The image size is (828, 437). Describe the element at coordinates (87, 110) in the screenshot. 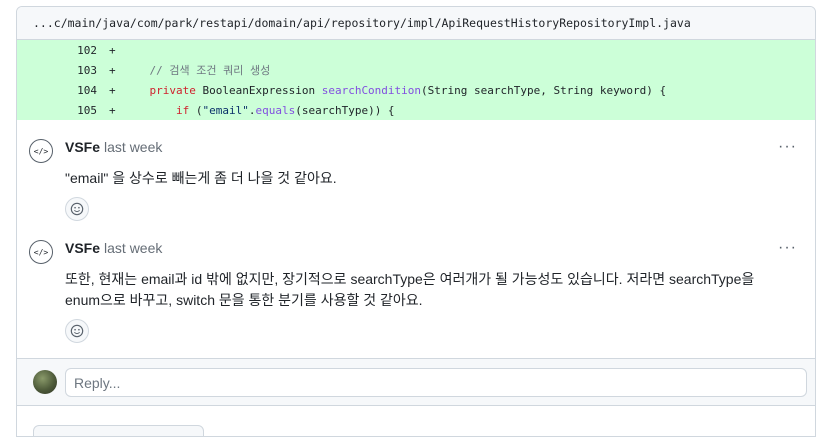

I see `line-number: 105` at that location.